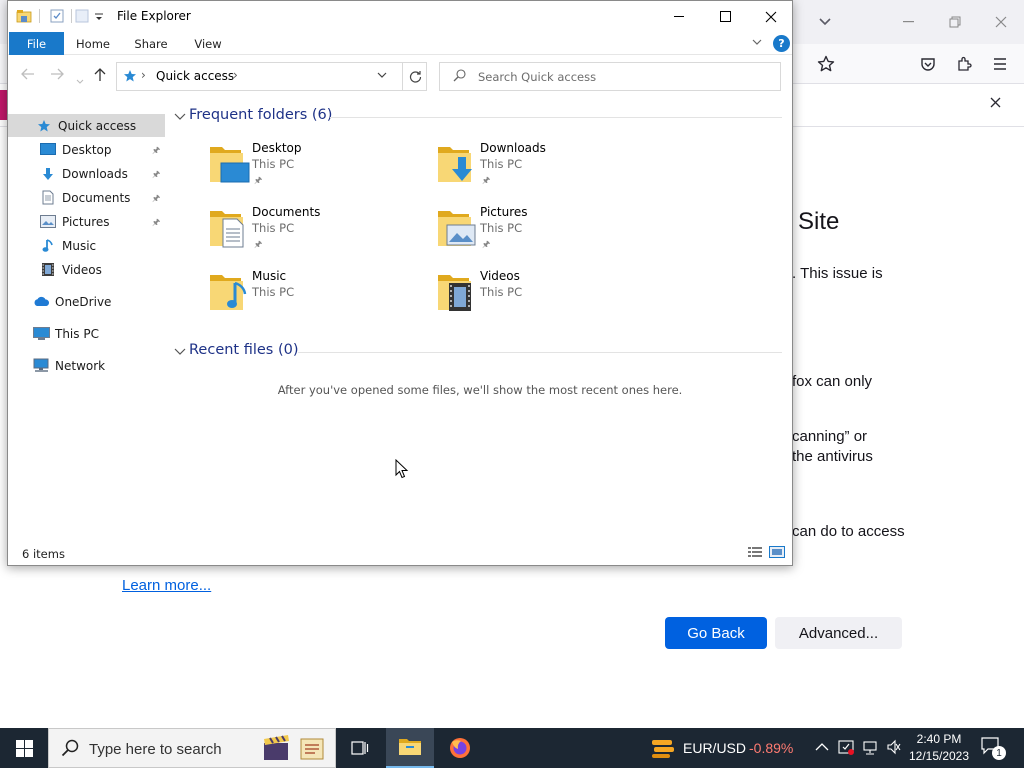  Describe the element at coordinates (228, 292) in the screenshot. I see `music-folder-icon` at that location.